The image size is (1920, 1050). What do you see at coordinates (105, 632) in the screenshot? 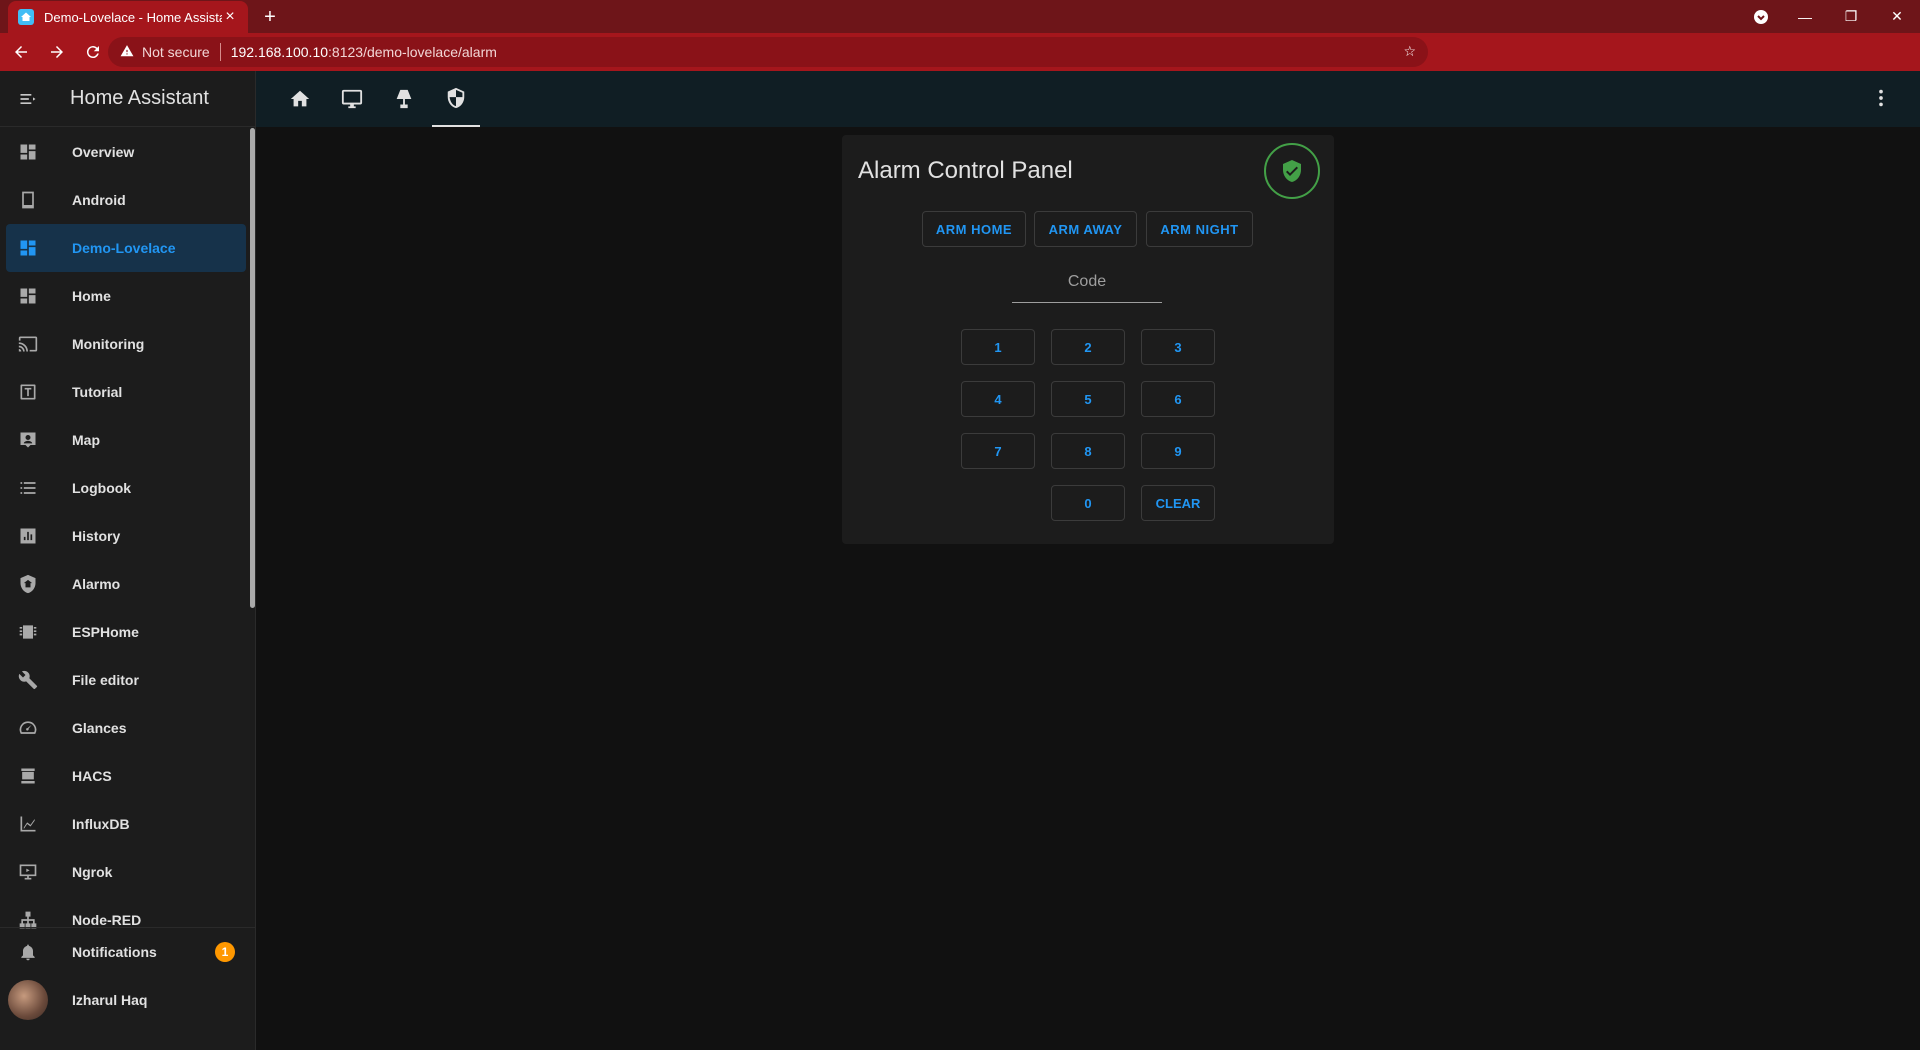
I see `sidebar-item-label: ESPHome` at bounding box center [105, 632].